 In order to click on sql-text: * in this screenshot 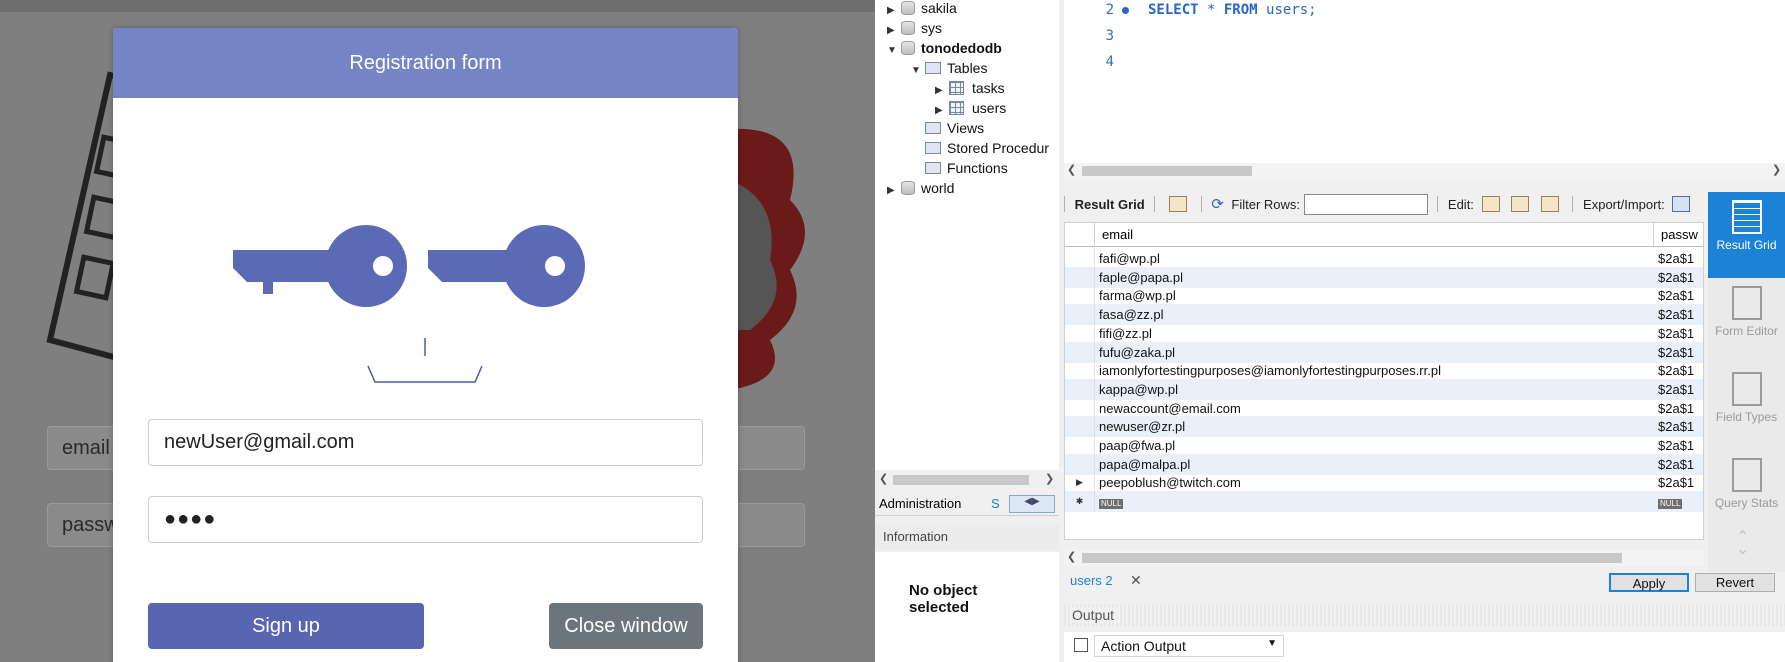, I will do `click(1211, 10)`.